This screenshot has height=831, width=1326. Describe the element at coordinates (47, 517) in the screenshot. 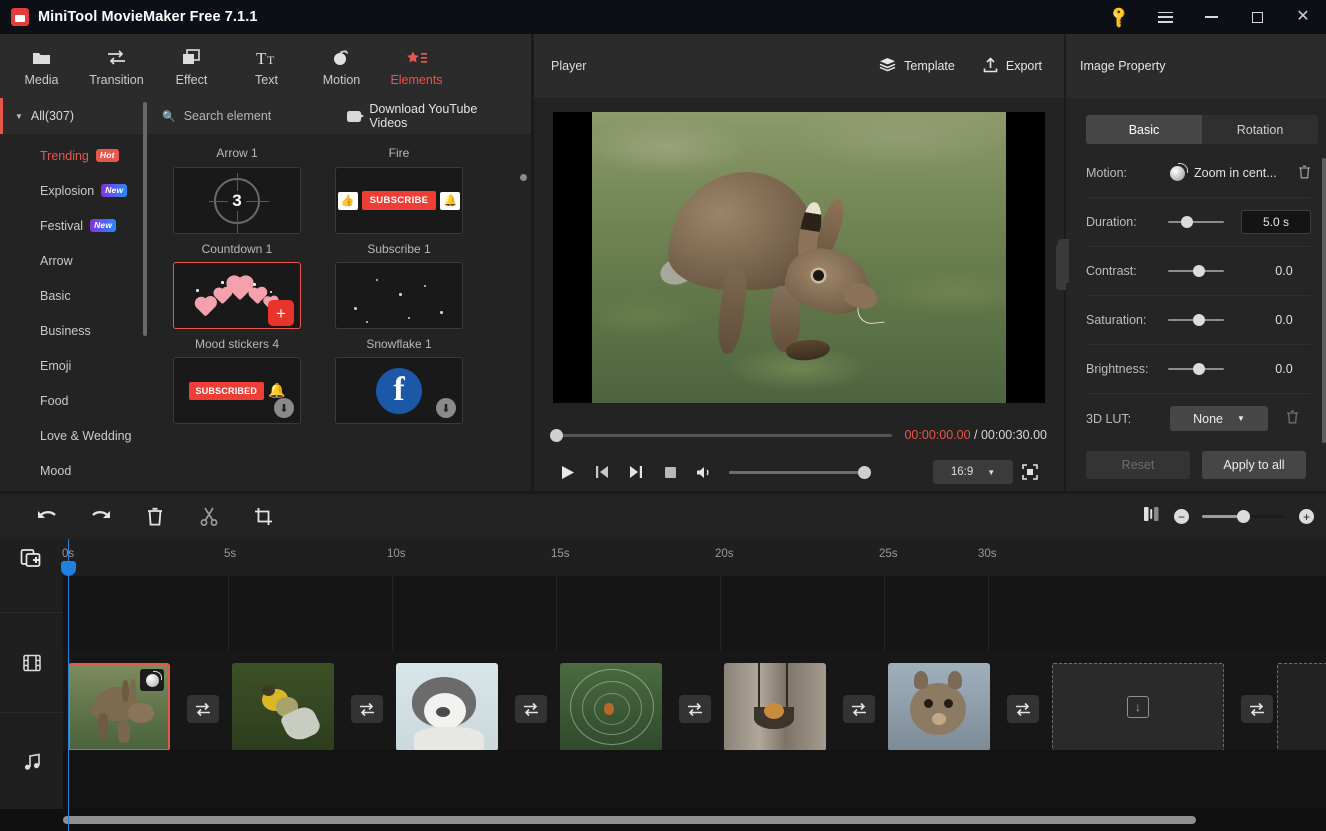

I see `undo-button` at that location.